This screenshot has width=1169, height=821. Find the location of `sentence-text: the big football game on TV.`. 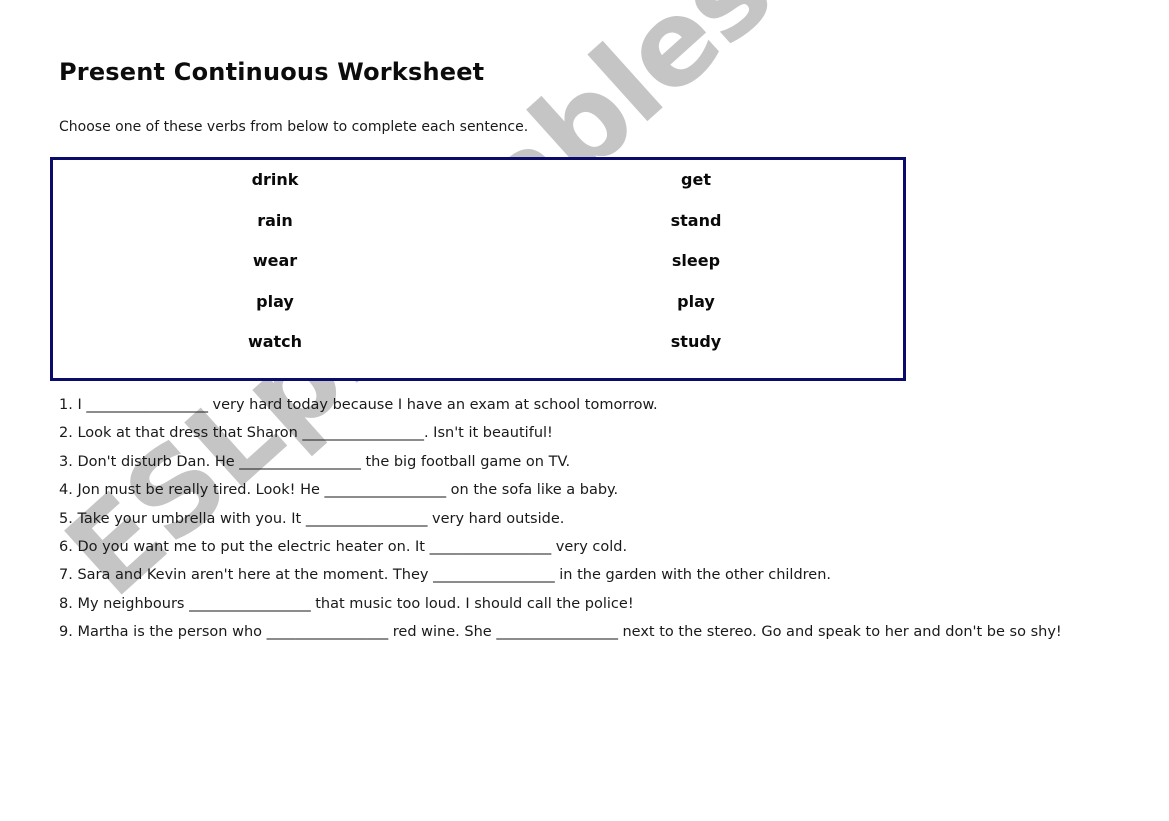

sentence-text: the big football game on TV. is located at coordinates (465, 461).